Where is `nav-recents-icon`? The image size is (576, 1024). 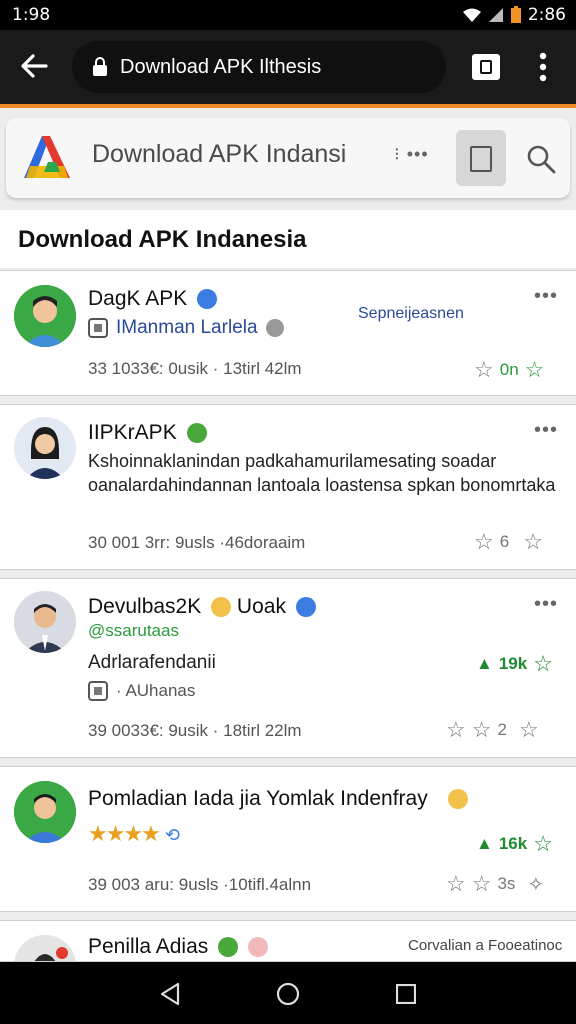
nav-recents-icon is located at coordinates (406, 994).